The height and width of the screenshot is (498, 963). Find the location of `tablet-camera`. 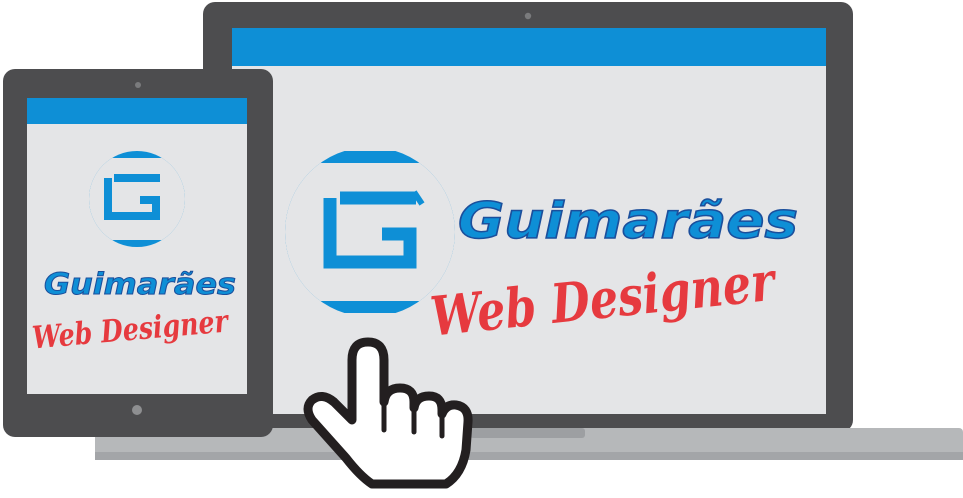

tablet-camera is located at coordinates (138, 85).